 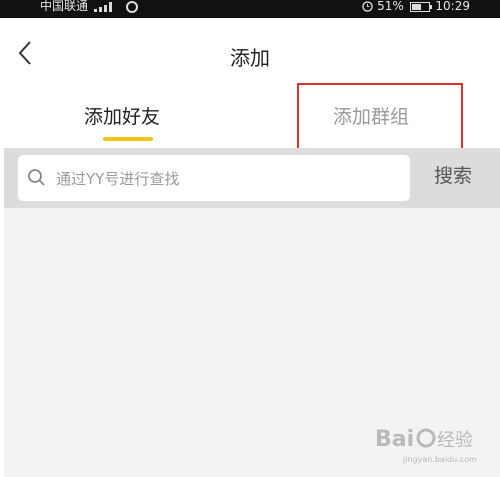 I want to click on signal-icon, so click(x=102, y=7).